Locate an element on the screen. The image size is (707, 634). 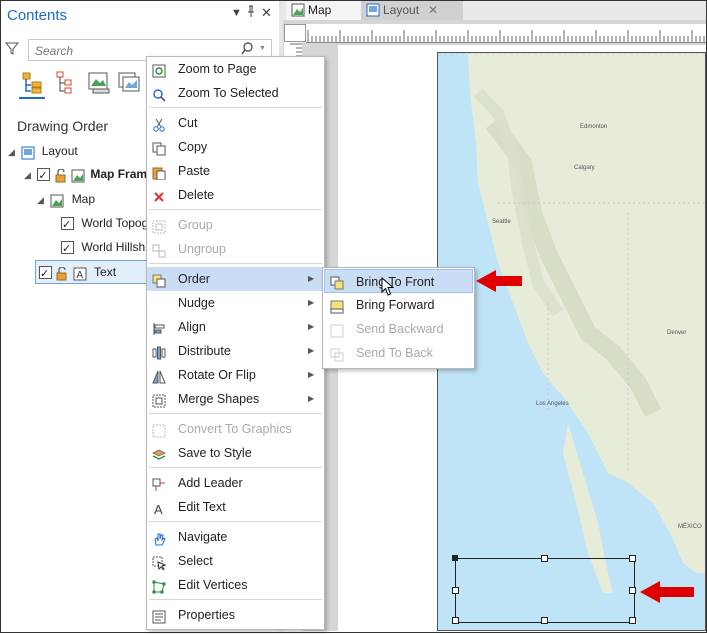
menu-item-nudge: Nudge ▶ is located at coordinates (235, 303).